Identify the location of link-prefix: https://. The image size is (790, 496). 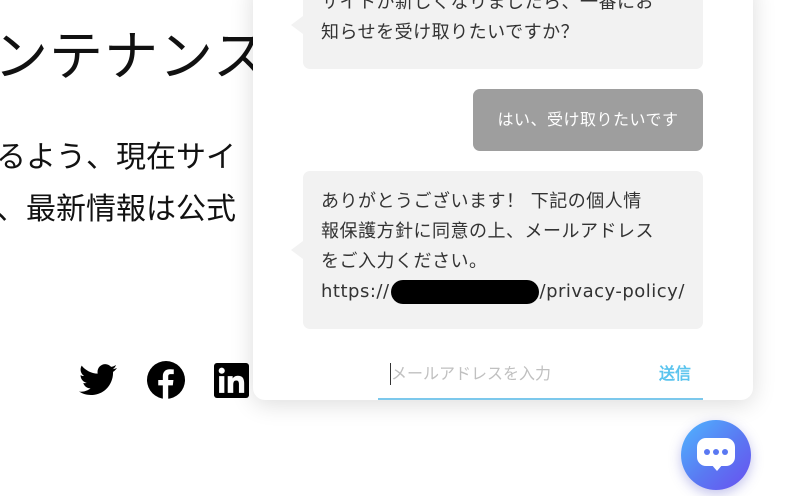
(355, 291).